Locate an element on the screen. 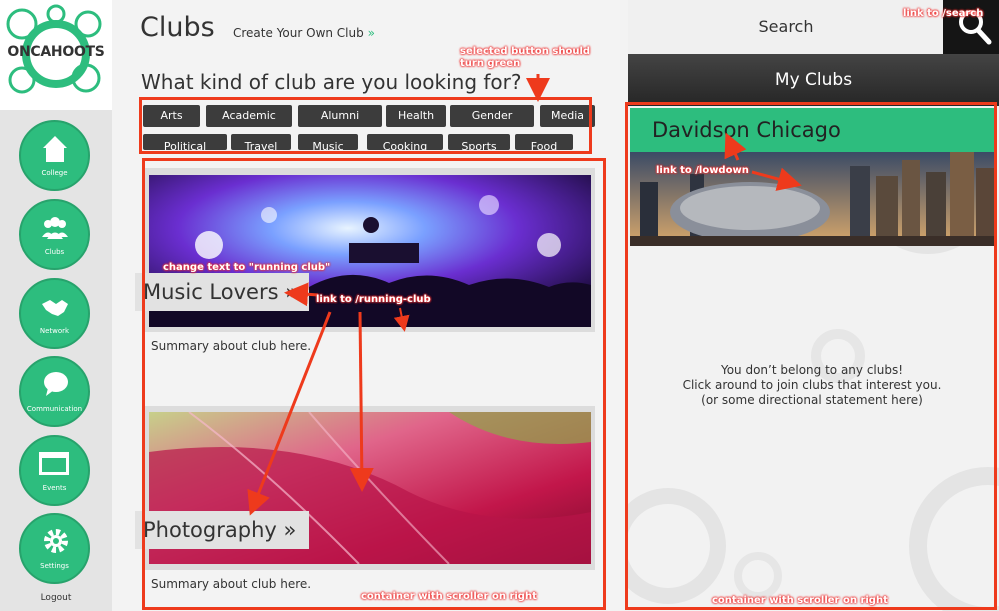  annotation-link-search: link to /search is located at coordinates (943, 13).